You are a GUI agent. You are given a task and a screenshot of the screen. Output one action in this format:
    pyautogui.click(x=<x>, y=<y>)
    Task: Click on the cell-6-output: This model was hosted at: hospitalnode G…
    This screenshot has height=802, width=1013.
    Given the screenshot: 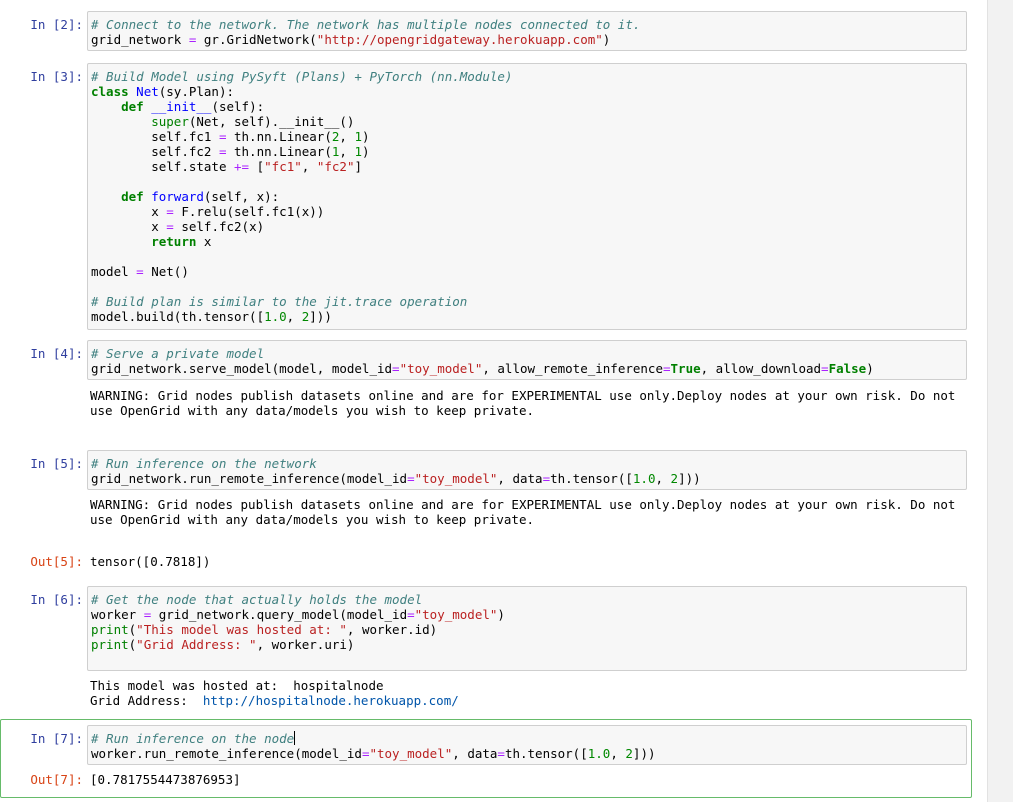 What is the action you would take?
    pyautogui.click(x=274, y=693)
    